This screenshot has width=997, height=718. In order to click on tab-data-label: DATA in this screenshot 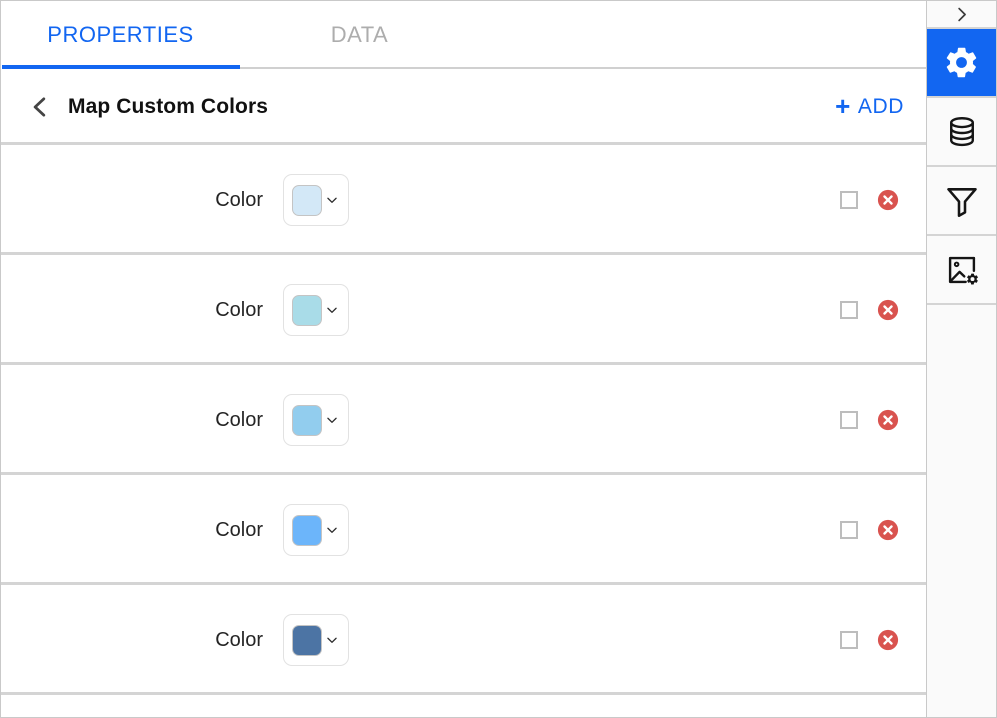, I will do `click(359, 34)`.